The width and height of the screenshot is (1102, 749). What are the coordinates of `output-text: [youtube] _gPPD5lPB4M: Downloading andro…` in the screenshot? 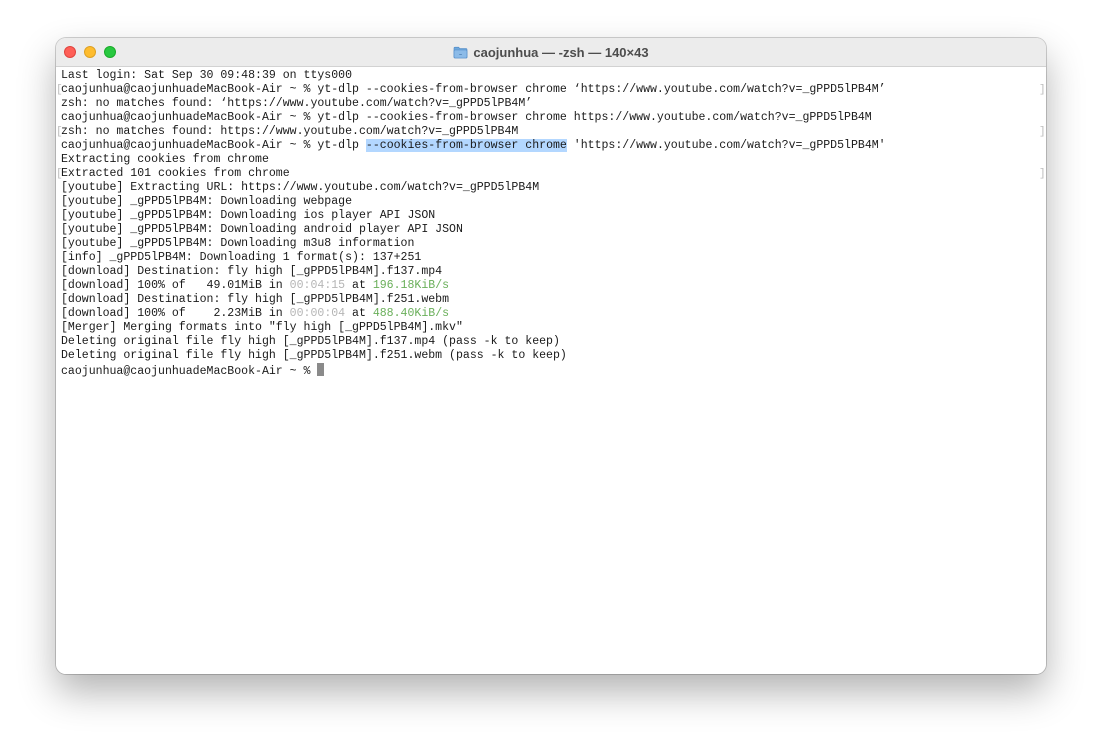 It's located at (262, 229).